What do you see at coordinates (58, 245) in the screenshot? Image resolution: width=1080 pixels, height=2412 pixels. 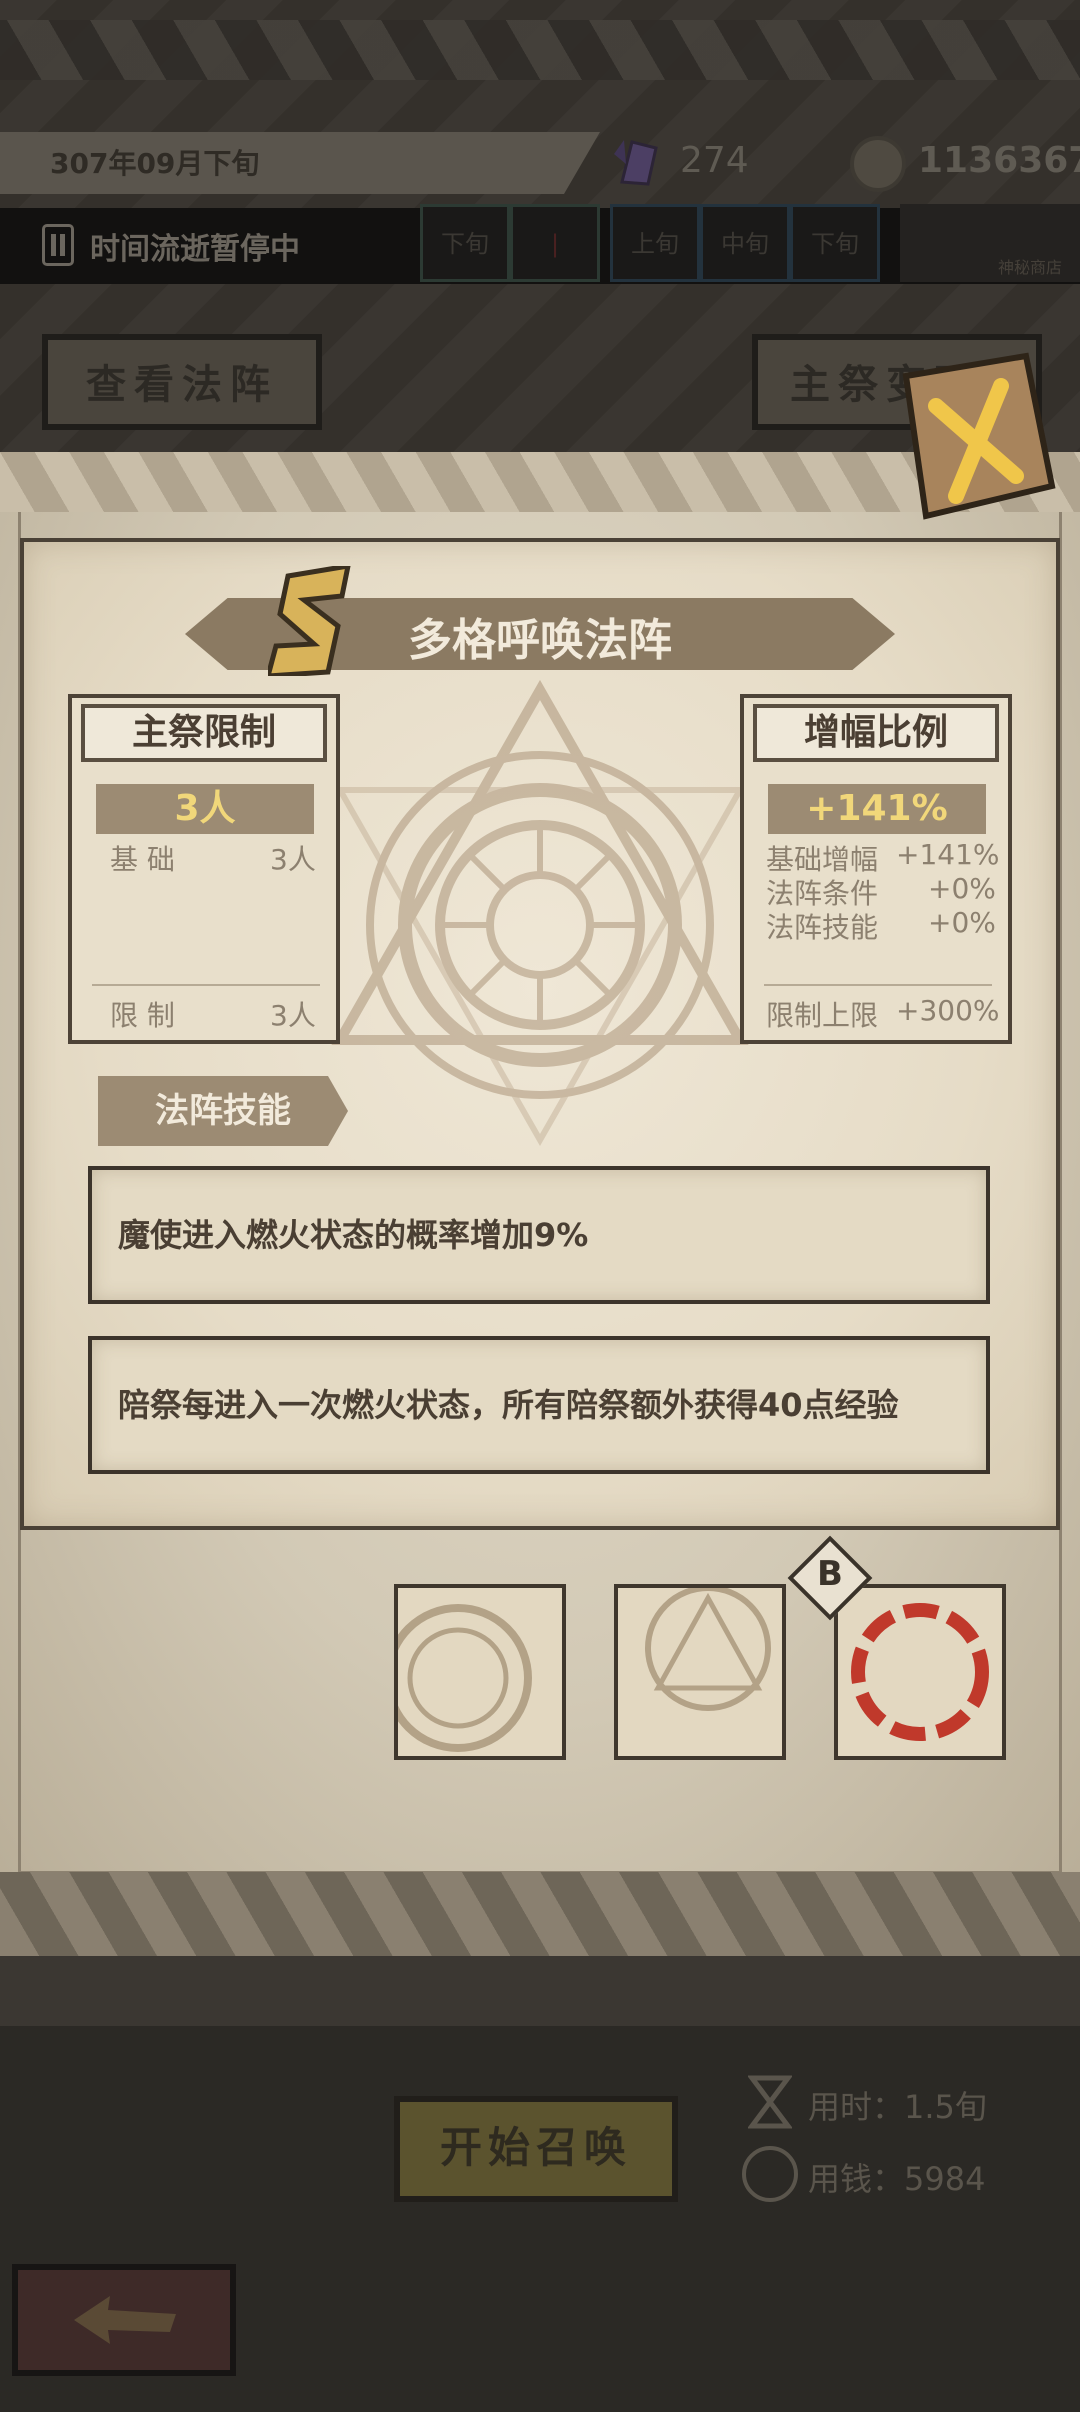 I see `pause-icon` at bounding box center [58, 245].